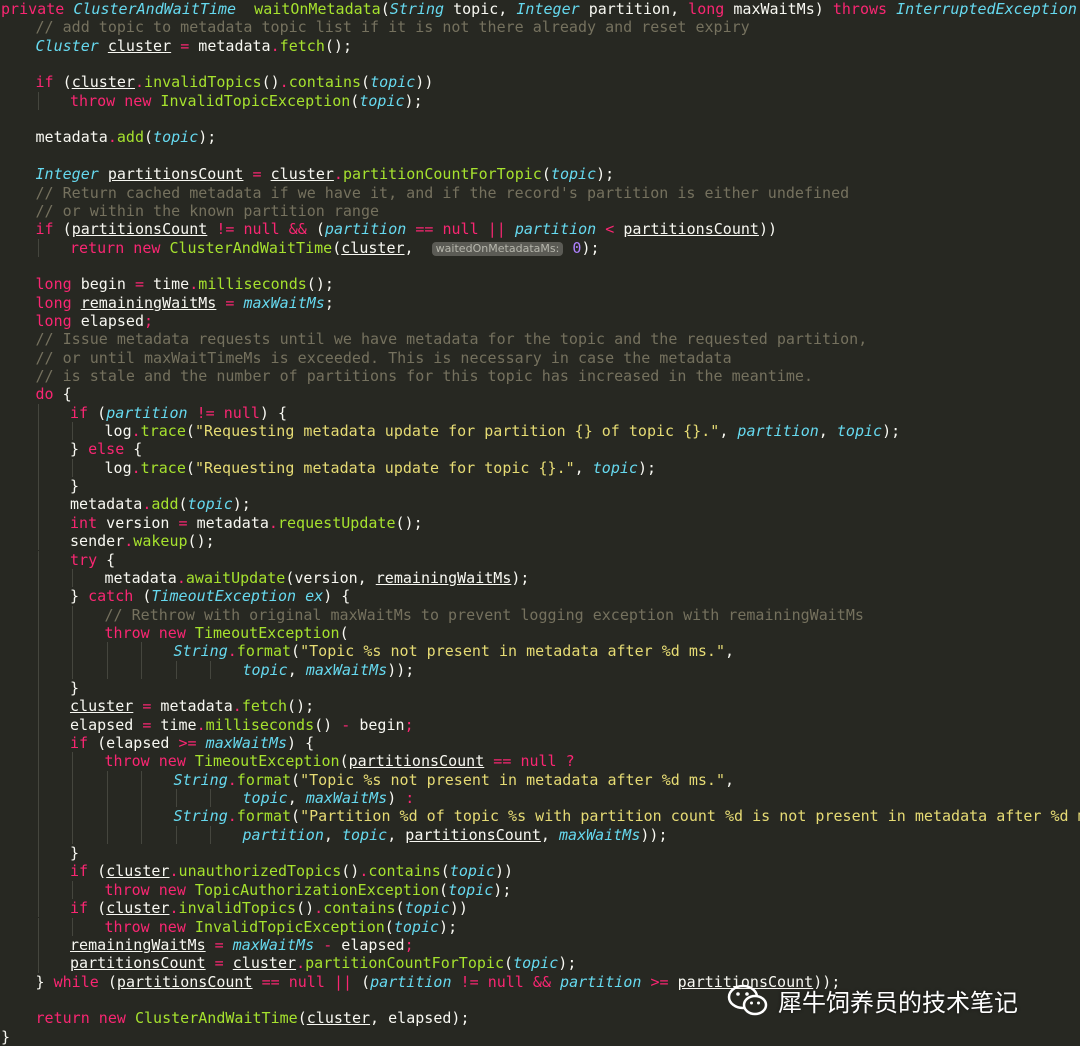  What do you see at coordinates (167, 284) in the screenshot?
I see `code-token: time` at bounding box center [167, 284].